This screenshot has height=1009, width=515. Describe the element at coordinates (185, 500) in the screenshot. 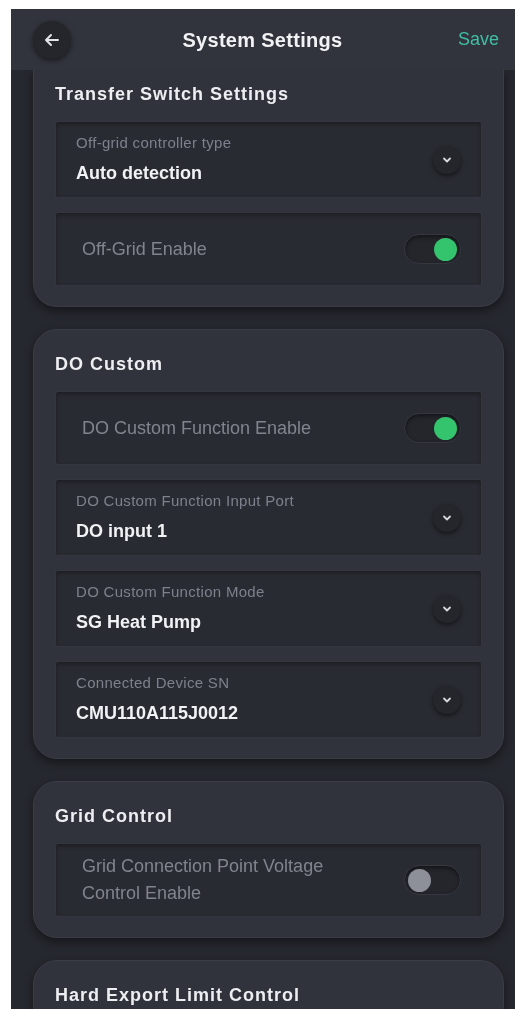

I see `field-label: DO Custom Function Input Port` at that location.